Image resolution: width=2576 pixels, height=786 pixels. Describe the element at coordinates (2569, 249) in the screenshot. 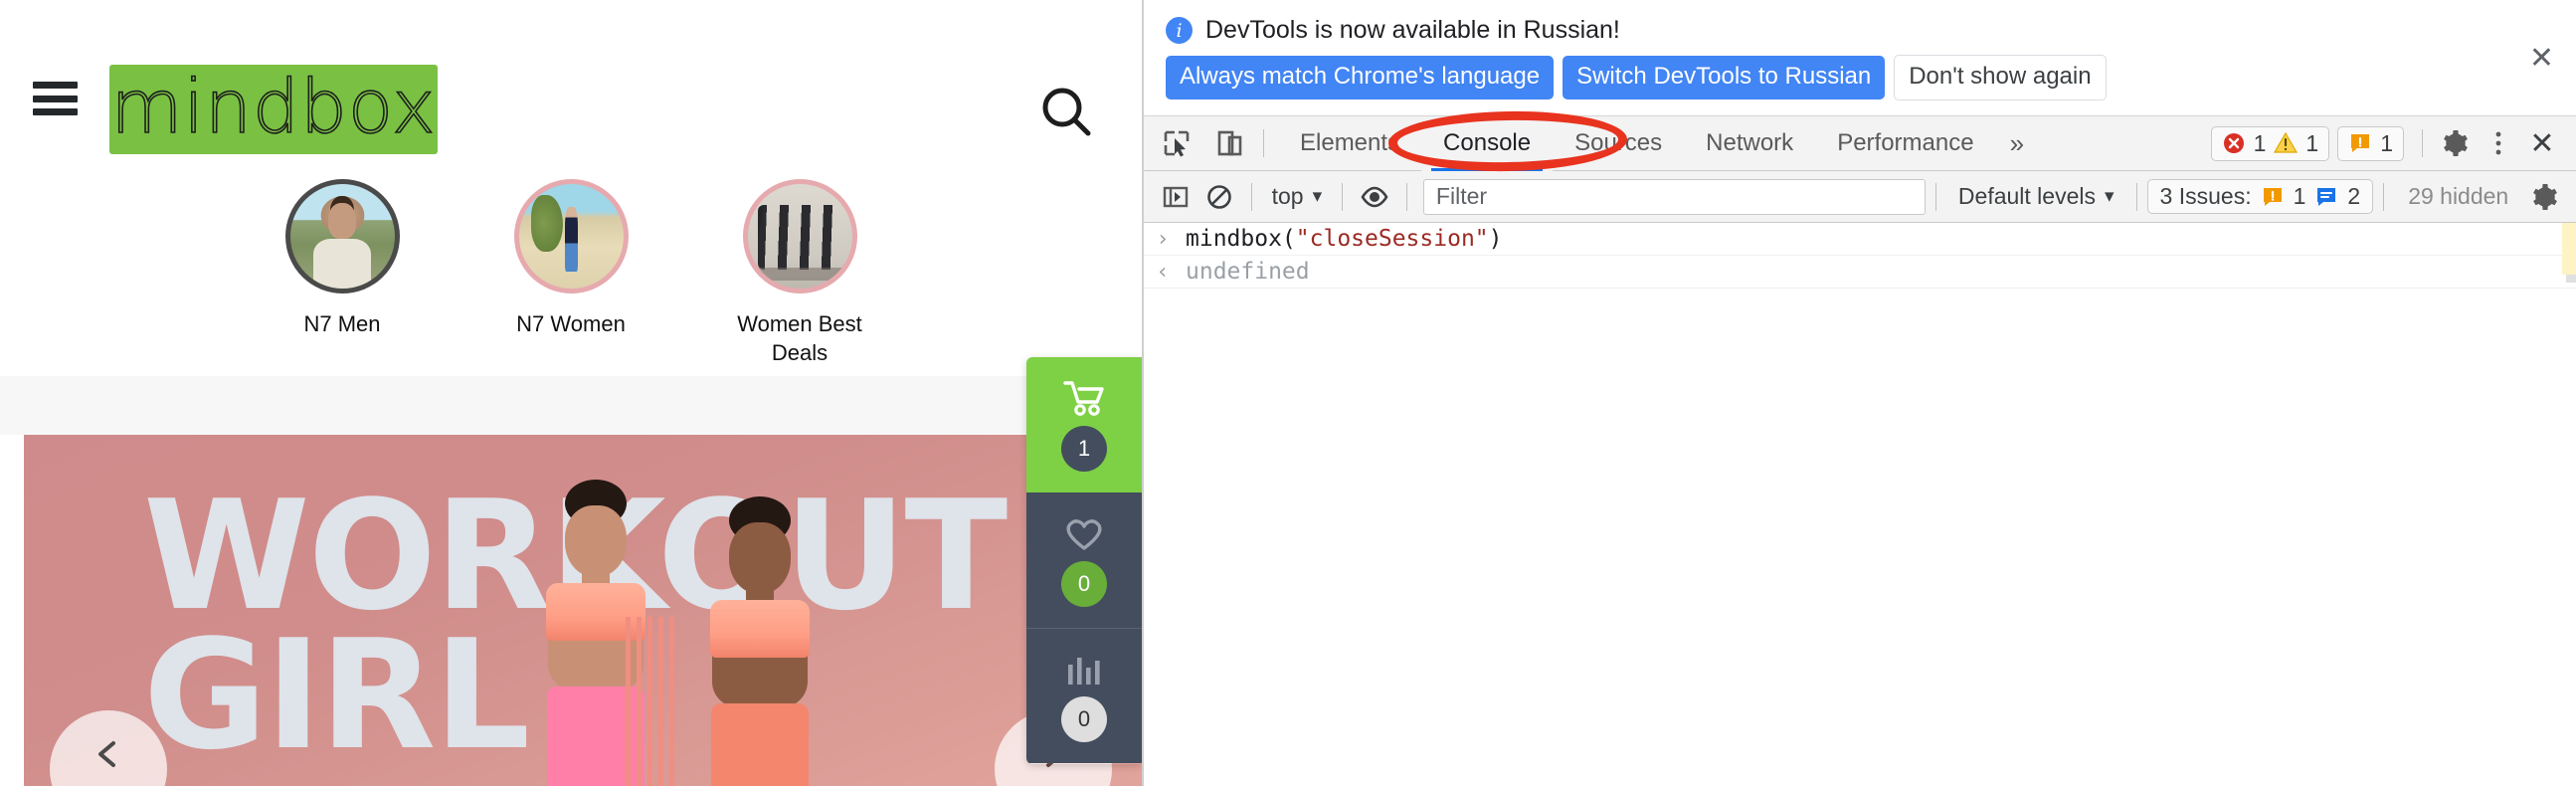

I see `scrollbar-warning-marker` at that location.